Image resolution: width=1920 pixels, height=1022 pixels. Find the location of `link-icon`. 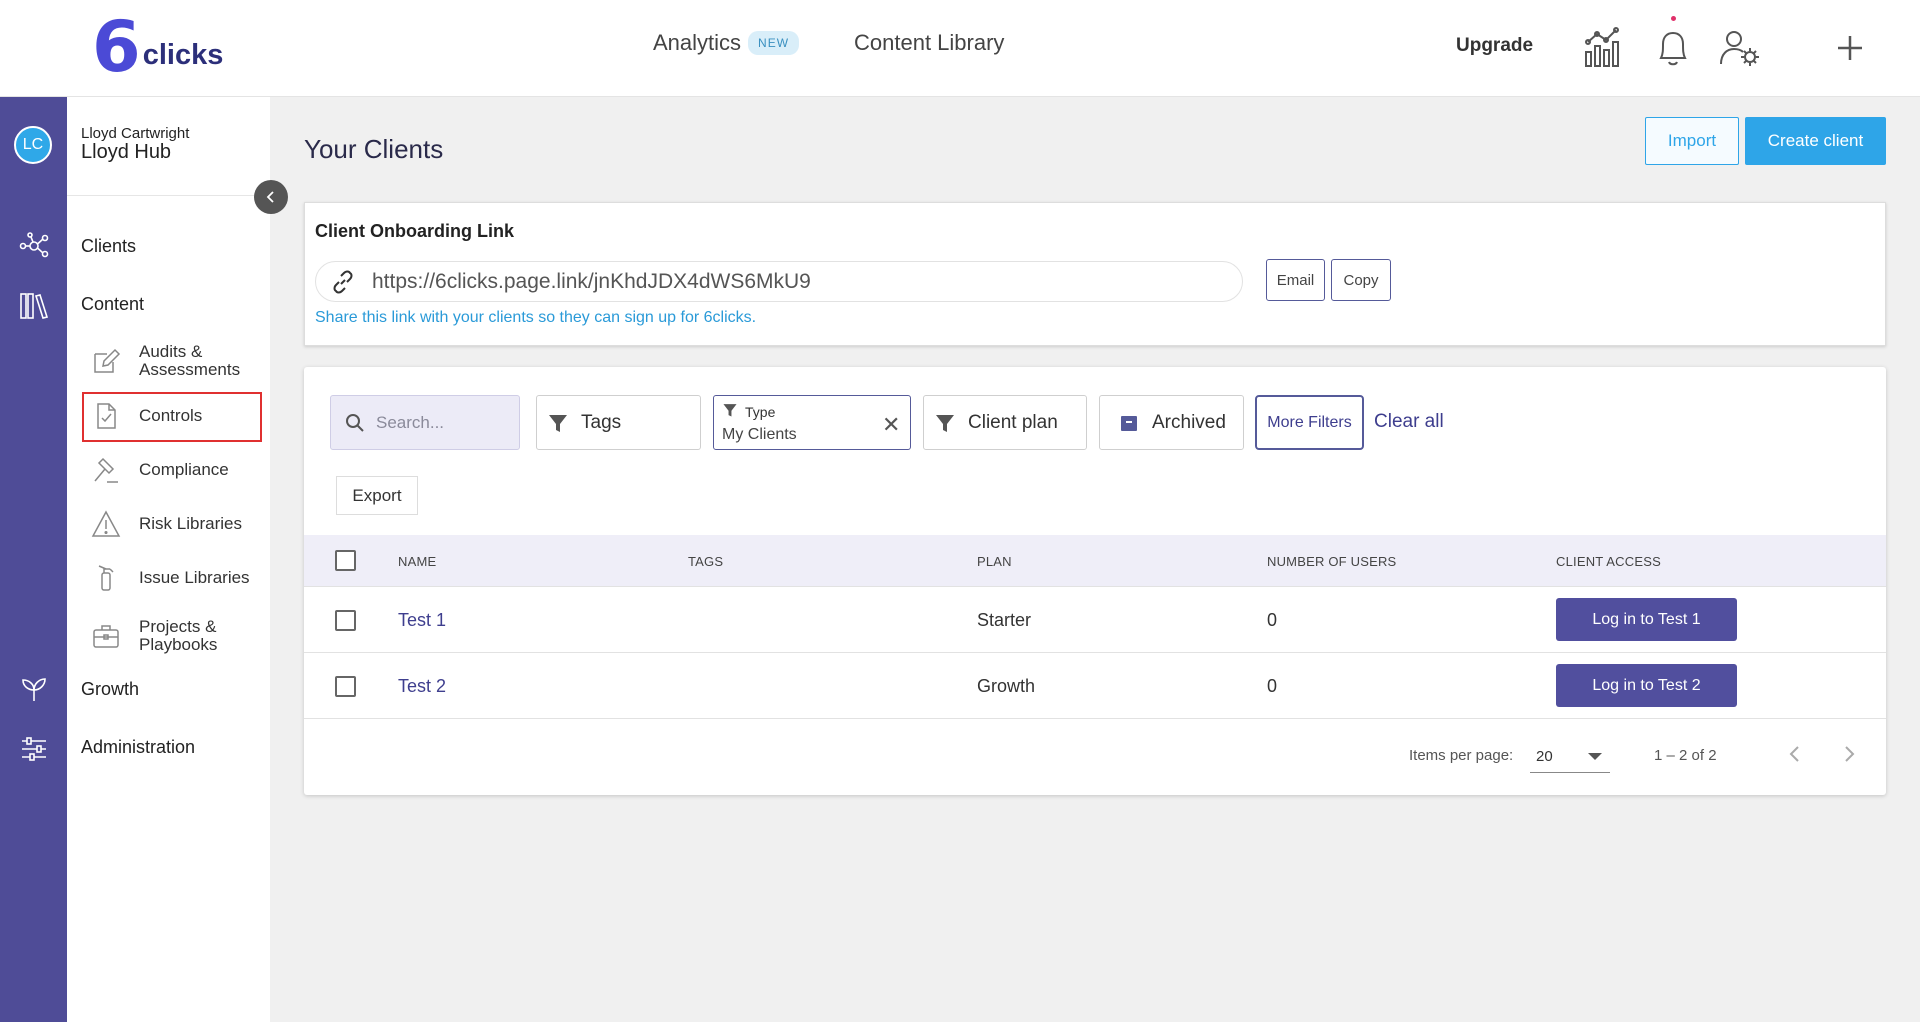

link-icon is located at coordinates (343, 281).